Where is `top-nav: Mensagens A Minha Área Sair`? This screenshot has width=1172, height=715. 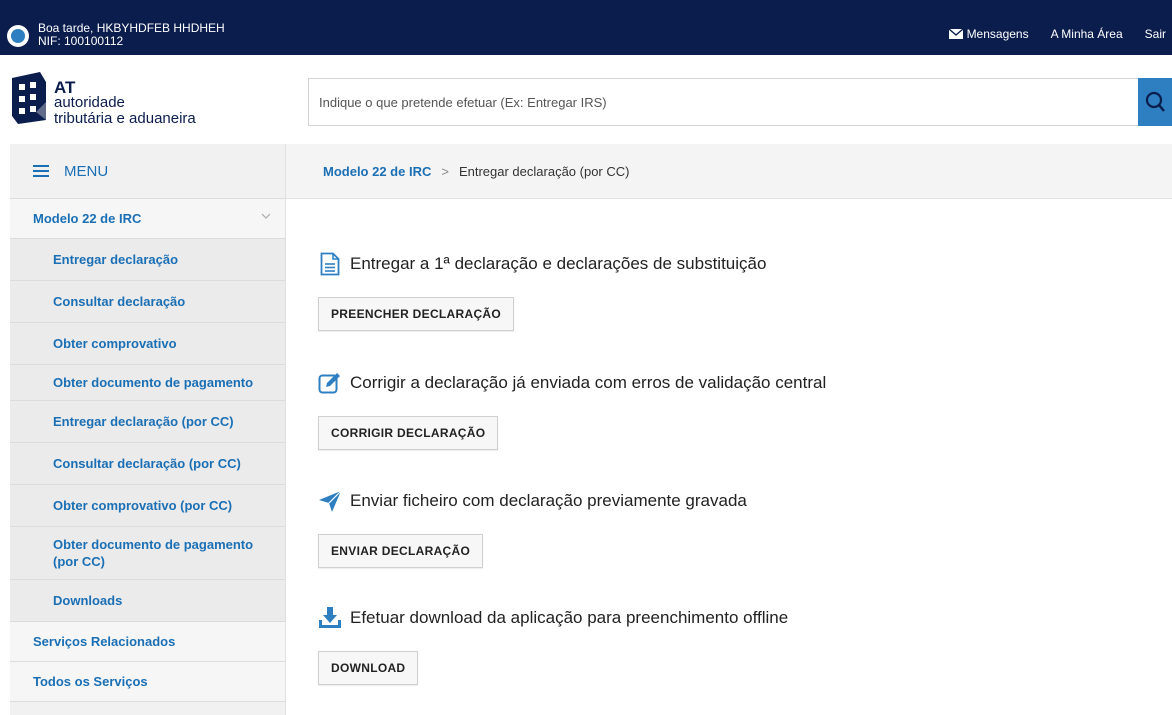
top-nav: Mensagens A Minha Área Sair is located at coordinates (1060, 34).